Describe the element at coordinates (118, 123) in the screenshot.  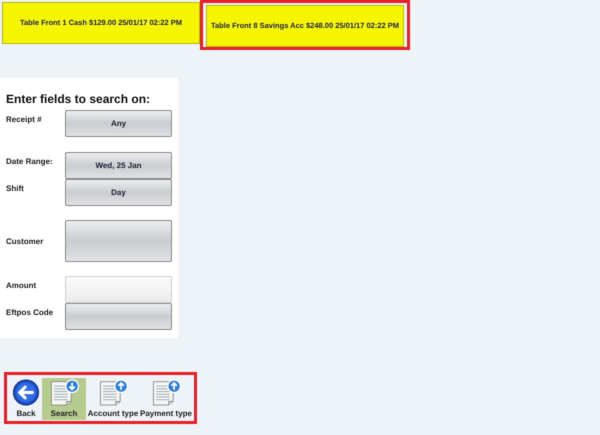
I see `field-button: Any` at that location.